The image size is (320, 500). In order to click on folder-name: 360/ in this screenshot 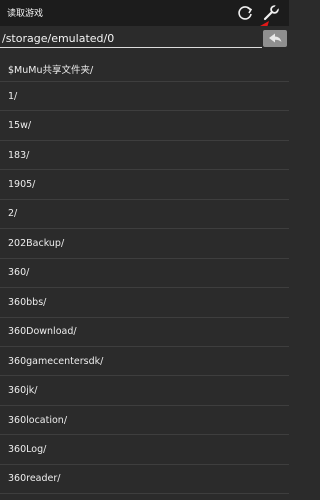, I will do `click(19, 273)`.